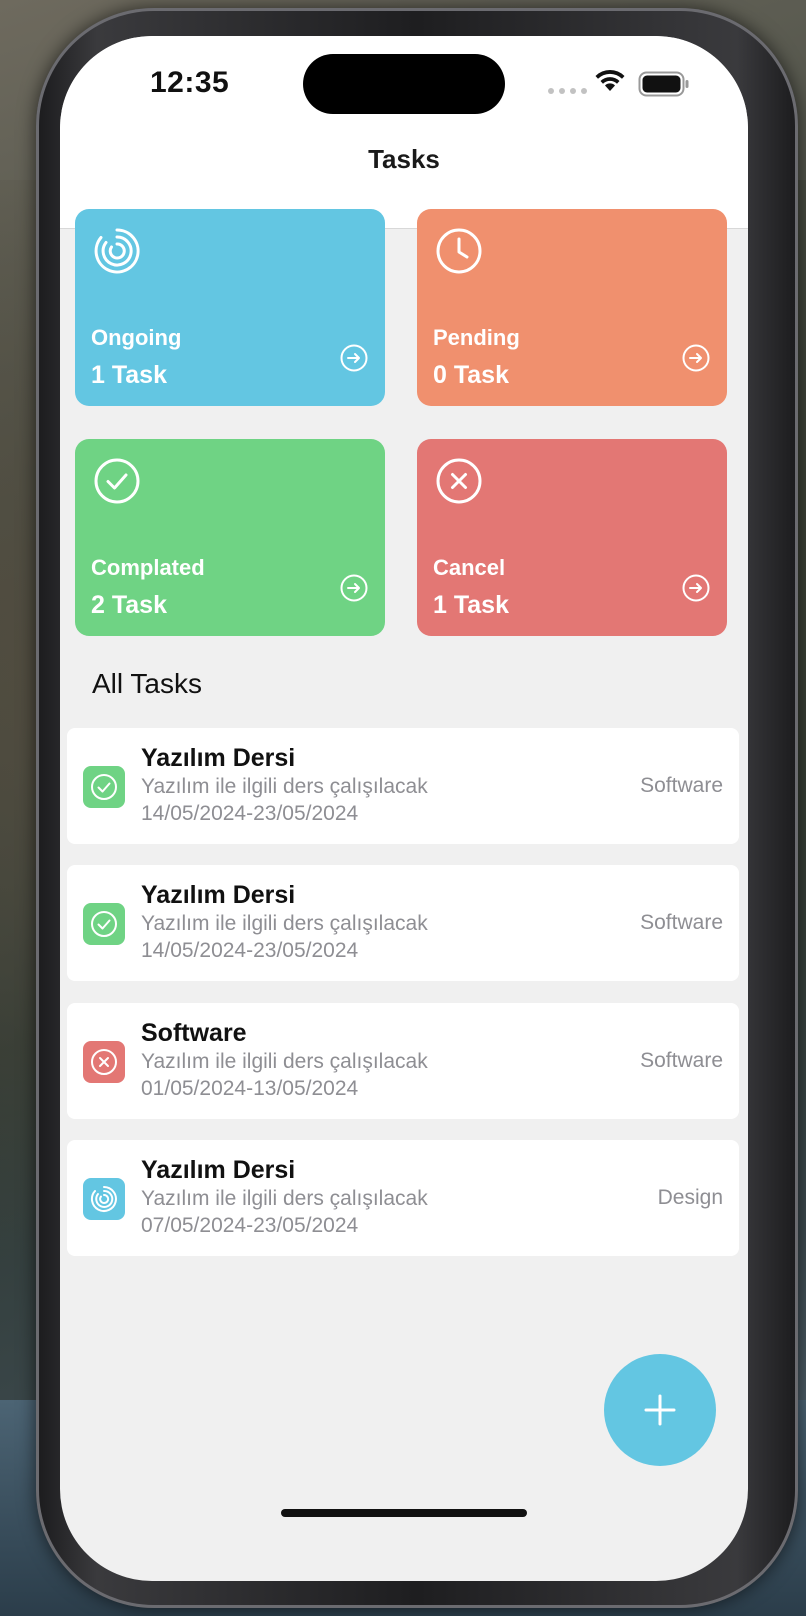 The image size is (806, 1616). I want to click on dynamic-island, so click(404, 84).